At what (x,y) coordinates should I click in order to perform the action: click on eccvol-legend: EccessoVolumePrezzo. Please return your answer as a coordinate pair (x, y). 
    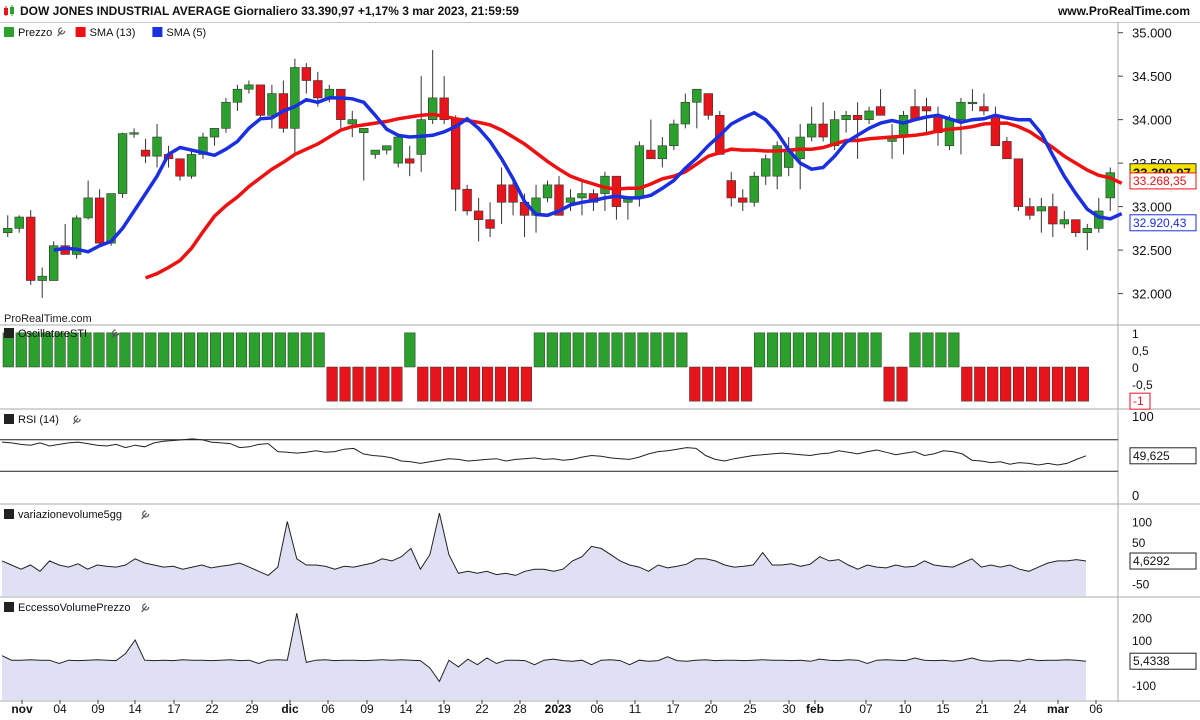
    Looking at the image, I should click on (74, 608).